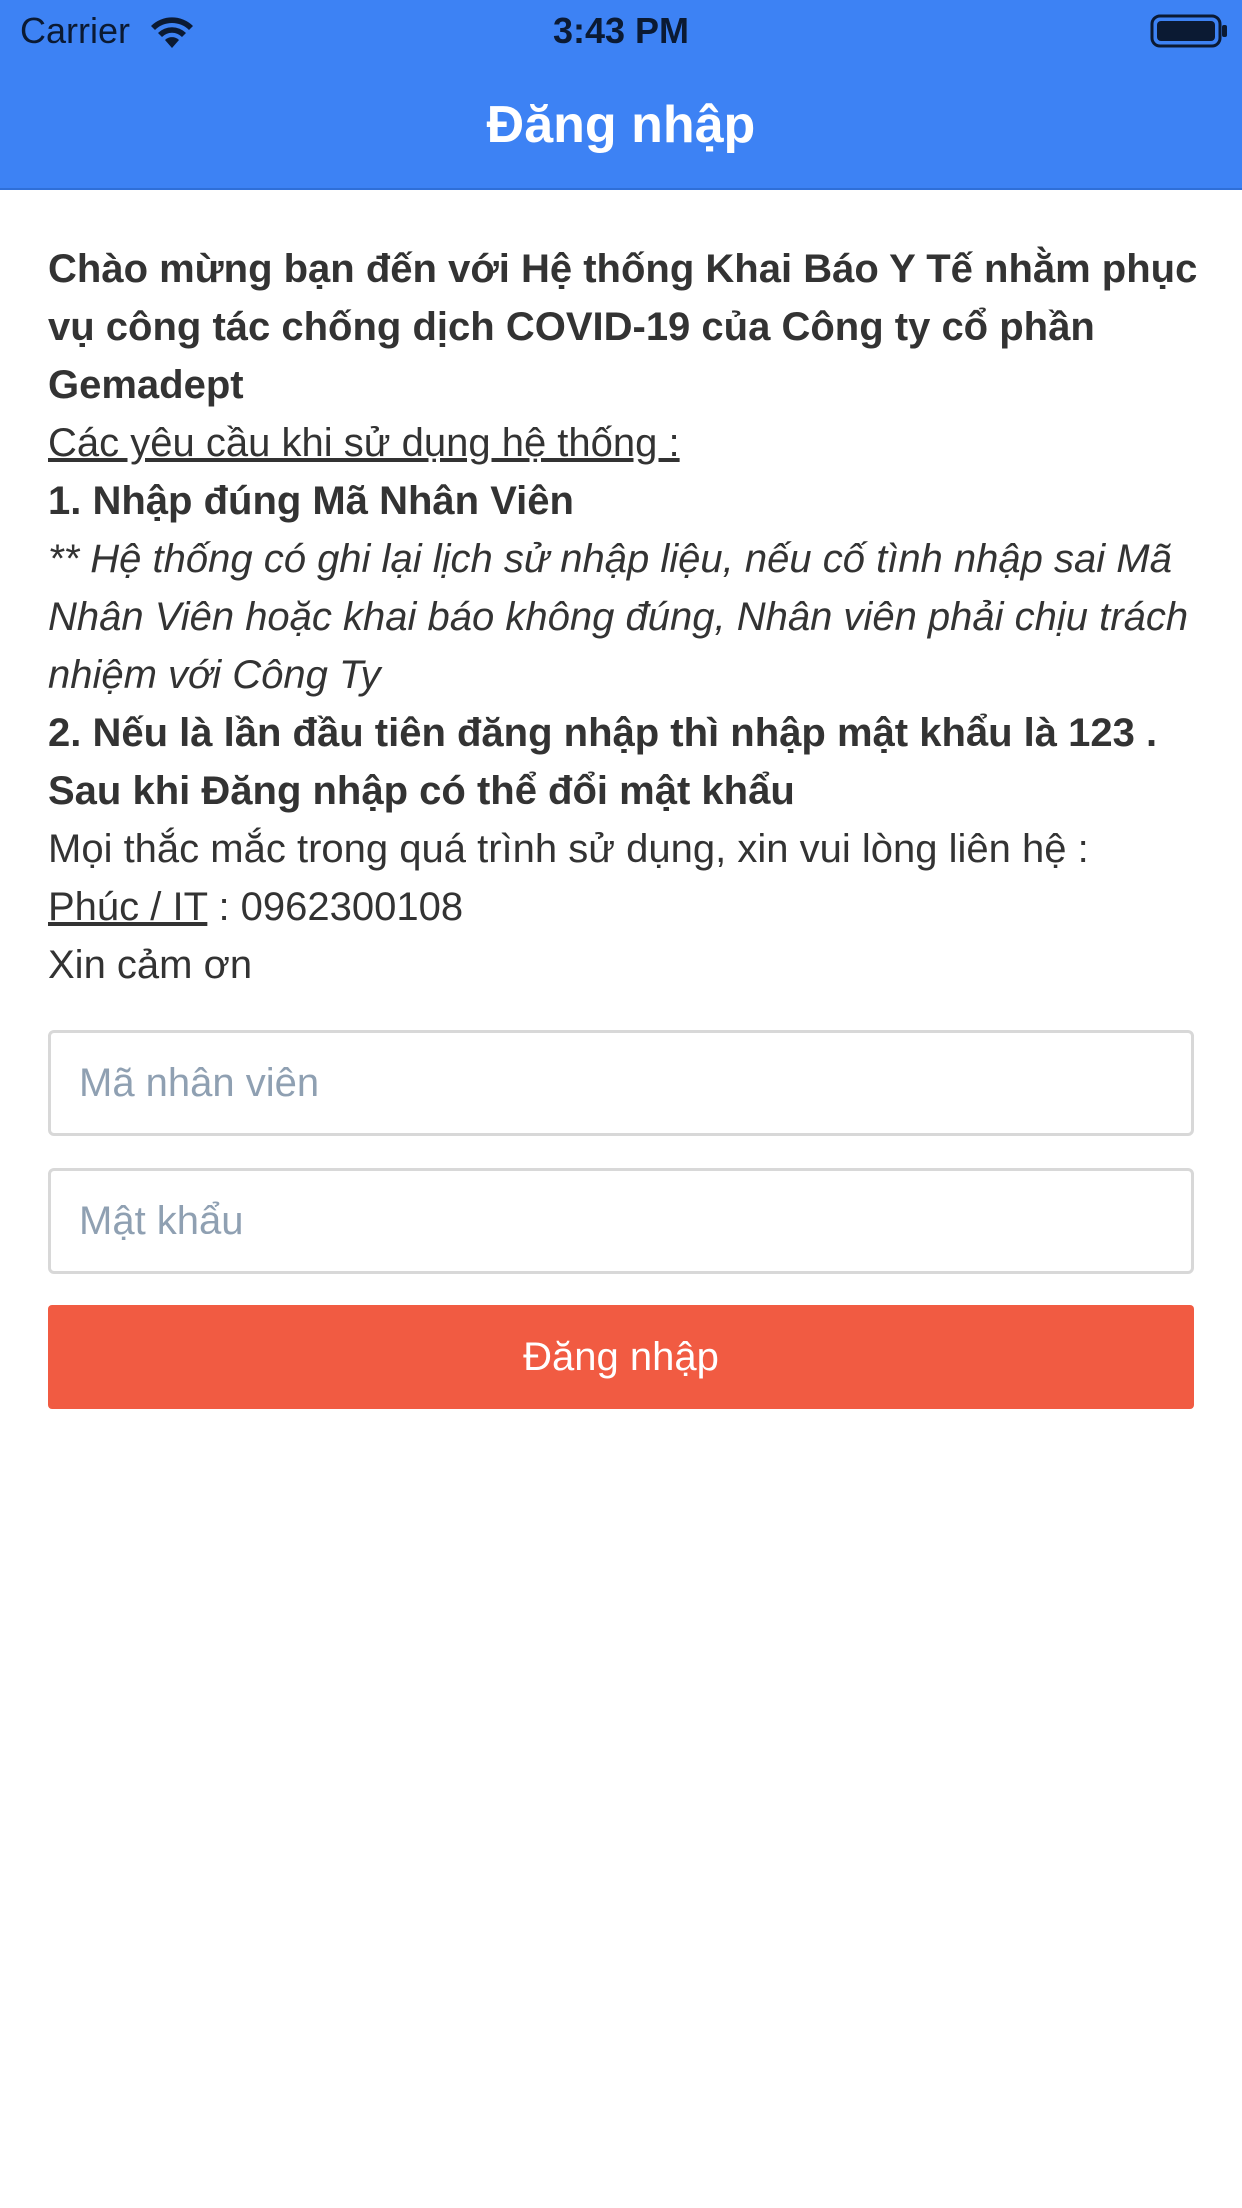  I want to click on app-header: Carrier 3:43 PM Đăng nhập, so click(621, 95).